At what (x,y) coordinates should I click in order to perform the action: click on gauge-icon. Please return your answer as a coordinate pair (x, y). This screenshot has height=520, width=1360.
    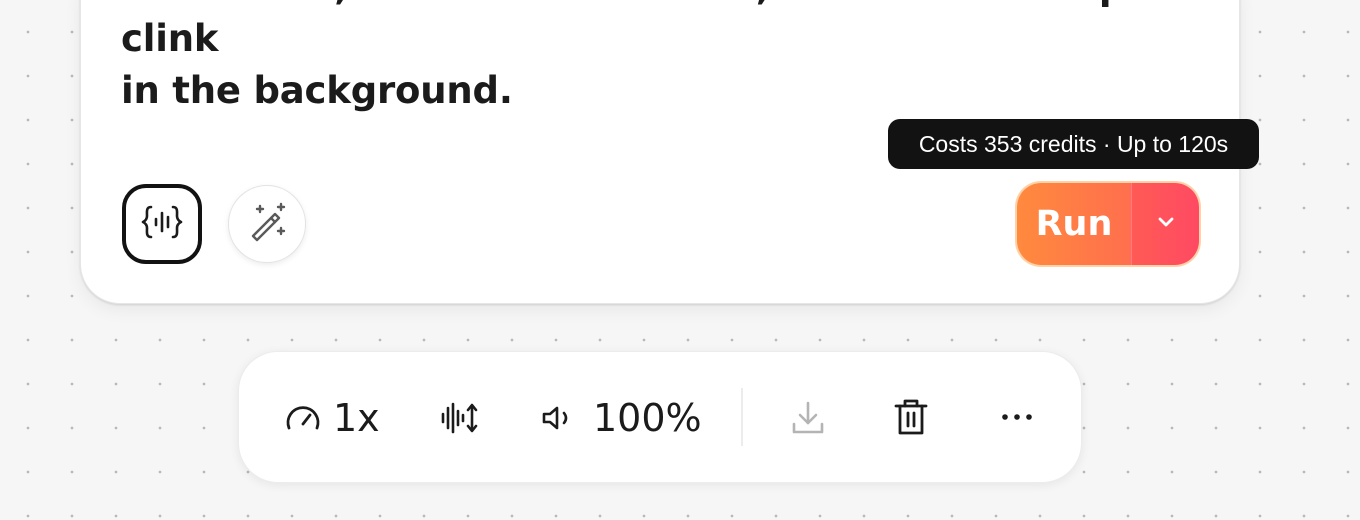
    Looking at the image, I should click on (303, 418).